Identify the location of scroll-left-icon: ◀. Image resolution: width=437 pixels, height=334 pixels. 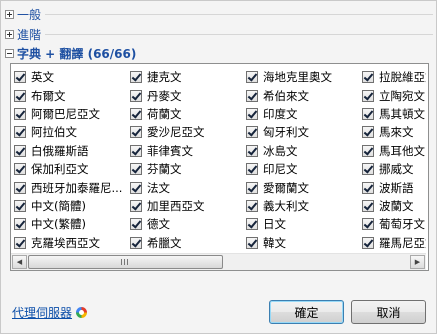
(19, 262).